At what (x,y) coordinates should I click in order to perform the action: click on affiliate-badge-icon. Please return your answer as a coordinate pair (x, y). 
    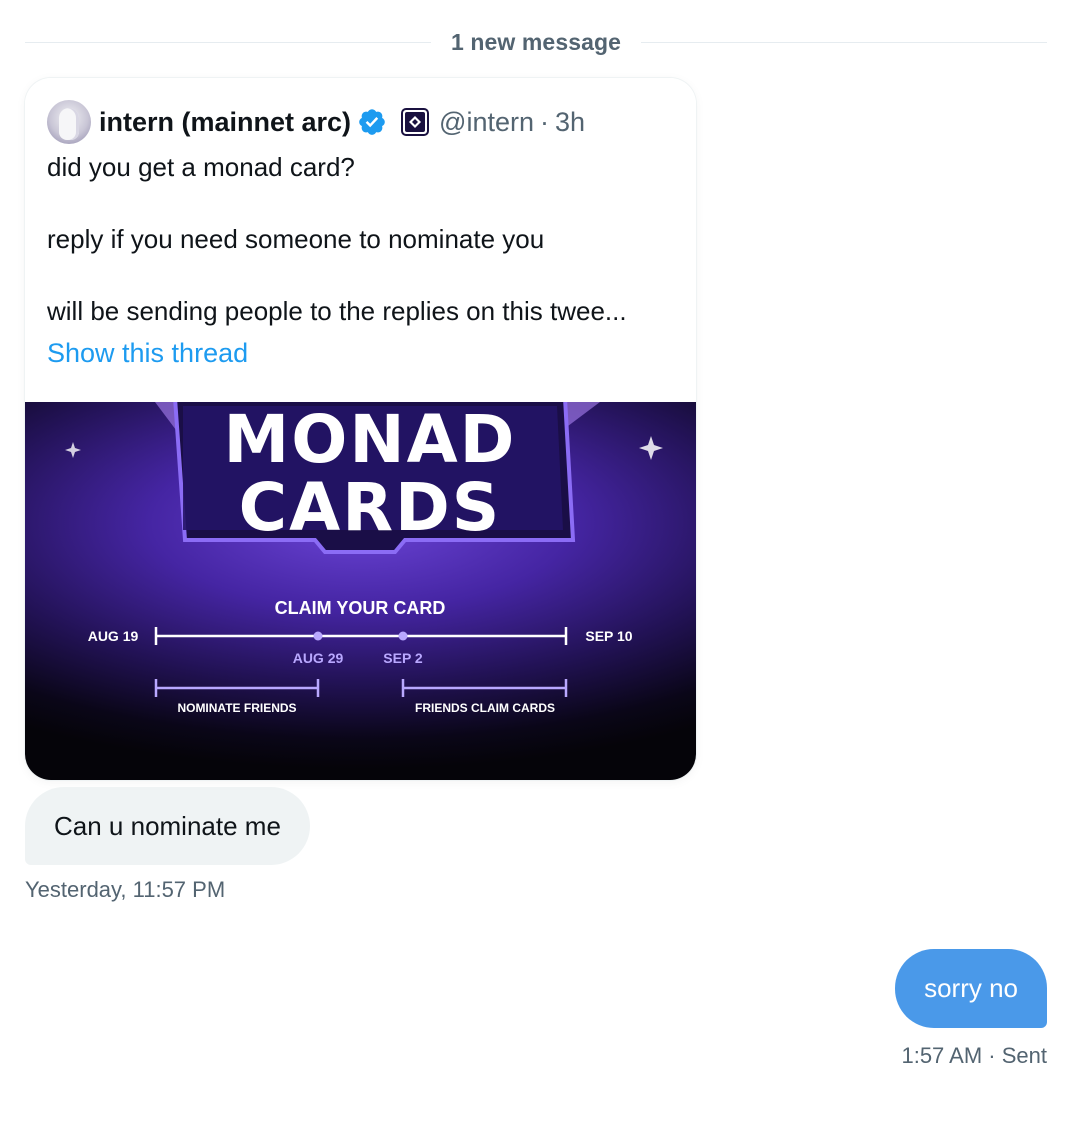
    Looking at the image, I should click on (415, 122).